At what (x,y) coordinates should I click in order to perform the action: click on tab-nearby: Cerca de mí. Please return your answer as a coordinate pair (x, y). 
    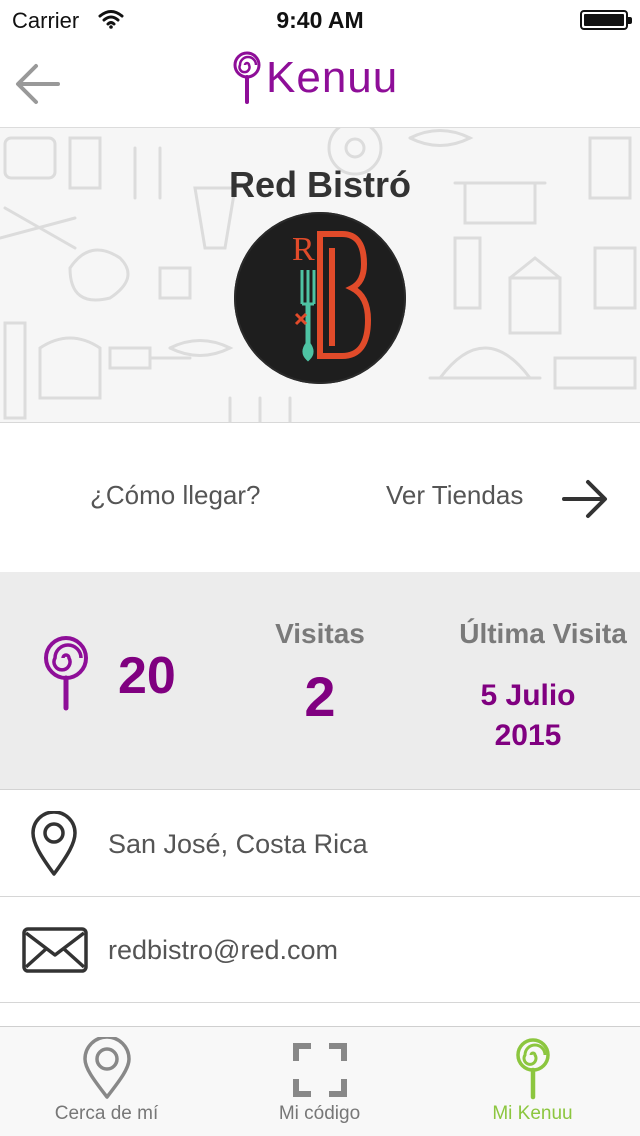
    Looking at the image, I should click on (106, 1081).